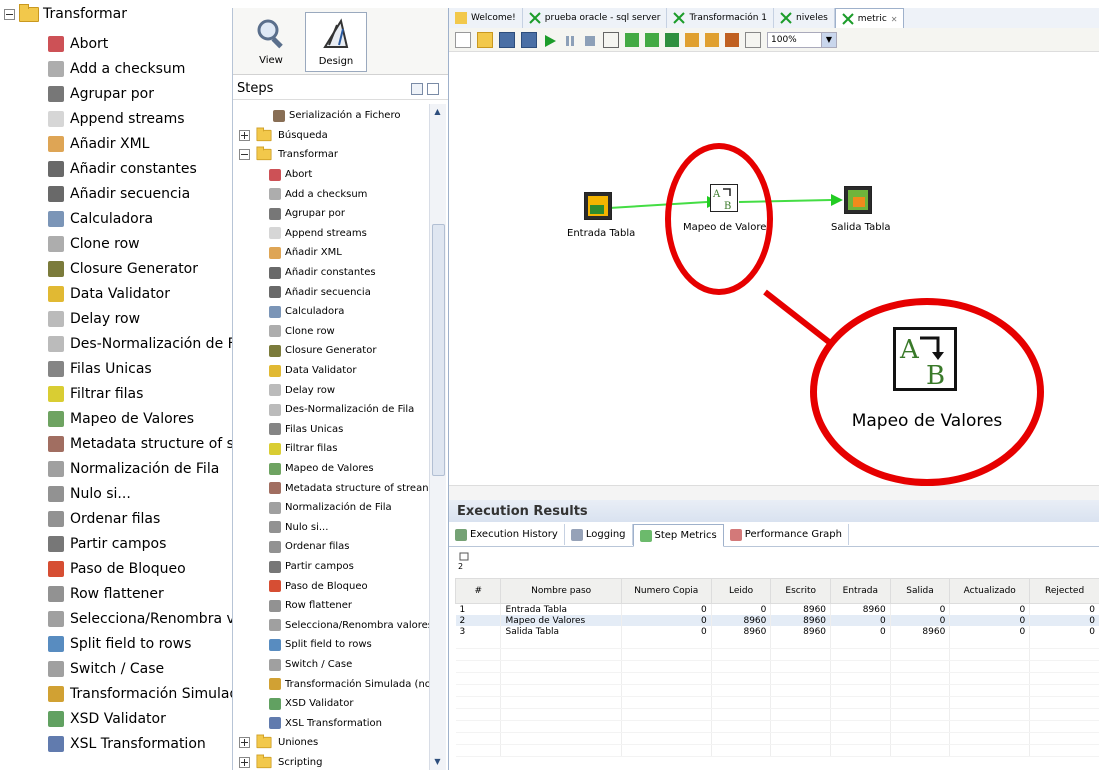 Image resolution: width=1099 pixels, height=770 pixels. Describe the element at coordinates (303, 449) in the screenshot. I see `tree-item-step: Filtrar filas` at that location.